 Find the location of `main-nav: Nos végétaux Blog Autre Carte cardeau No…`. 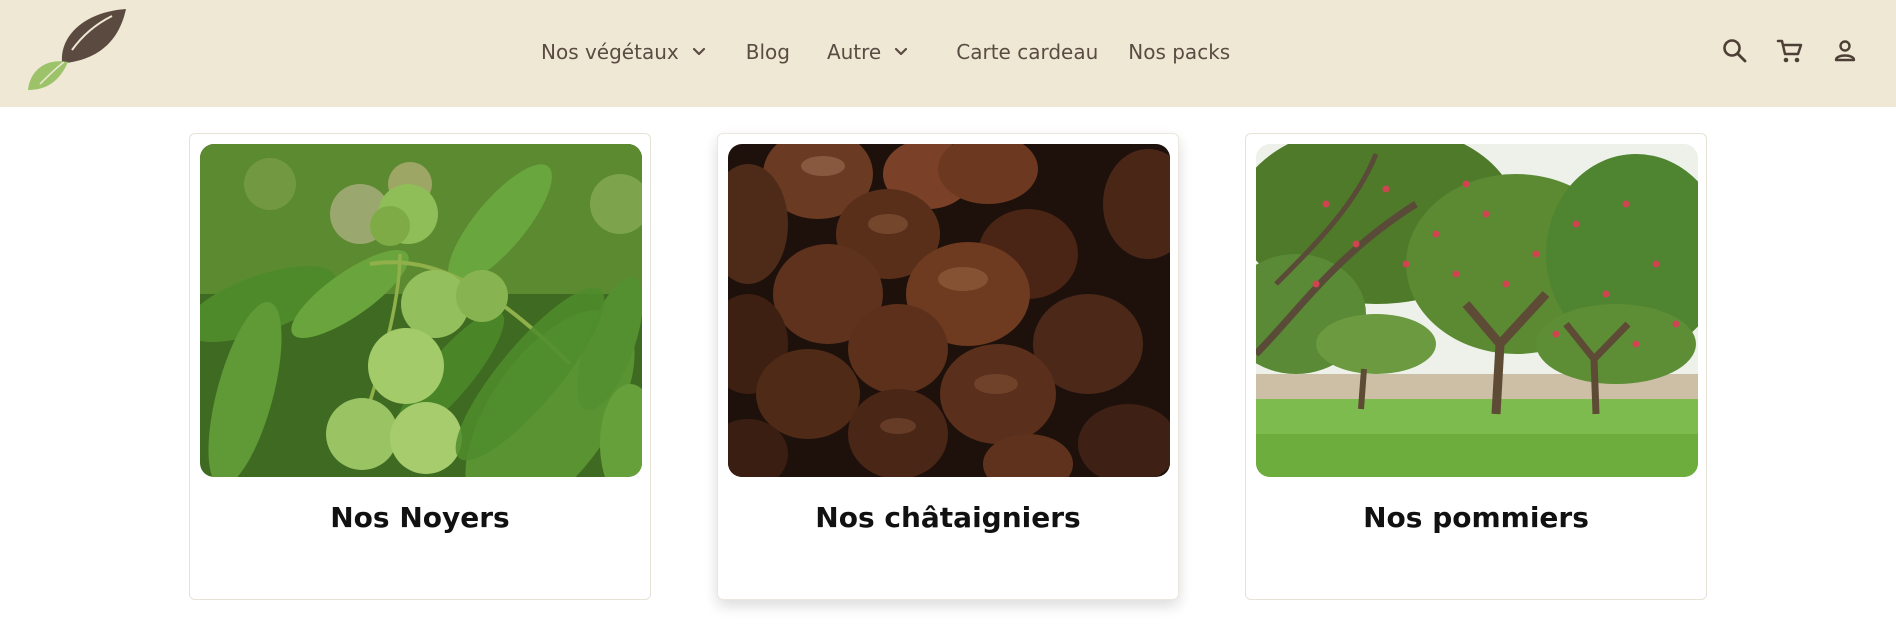

main-nav: Nos végétaux Blog Autre Carte cardeau No… is located at coordinates (885, 52).